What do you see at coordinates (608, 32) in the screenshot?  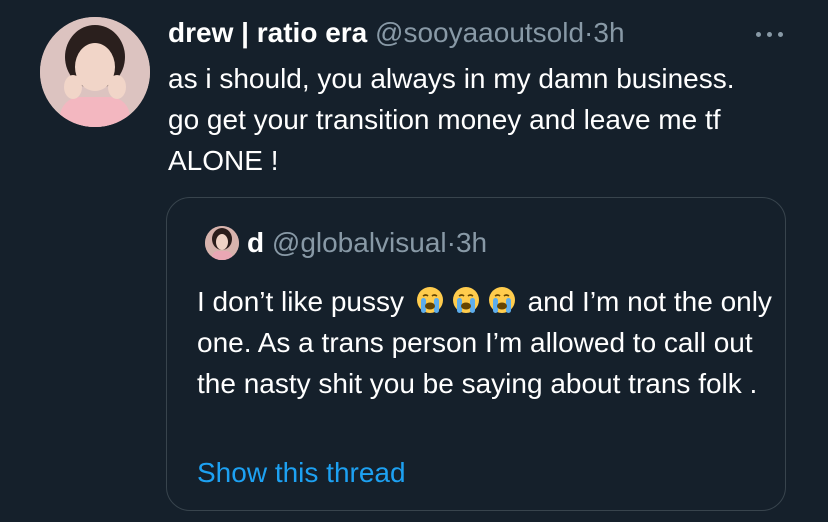 I see `tweet-timestamp: 3h` at bounding box center [608, 32].